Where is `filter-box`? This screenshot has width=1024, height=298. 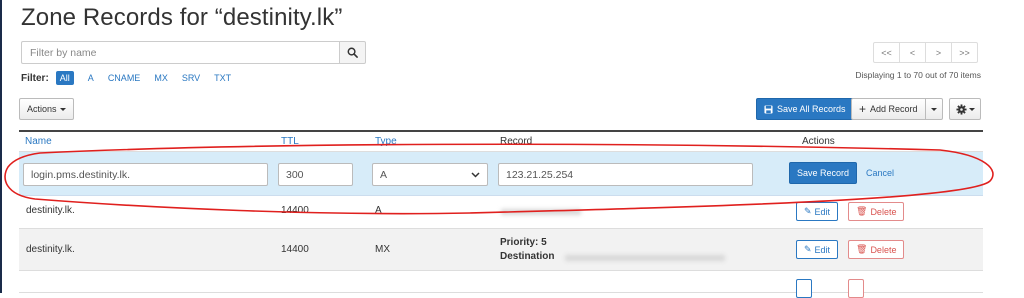 filter-box is located at coordinates (193, 52).